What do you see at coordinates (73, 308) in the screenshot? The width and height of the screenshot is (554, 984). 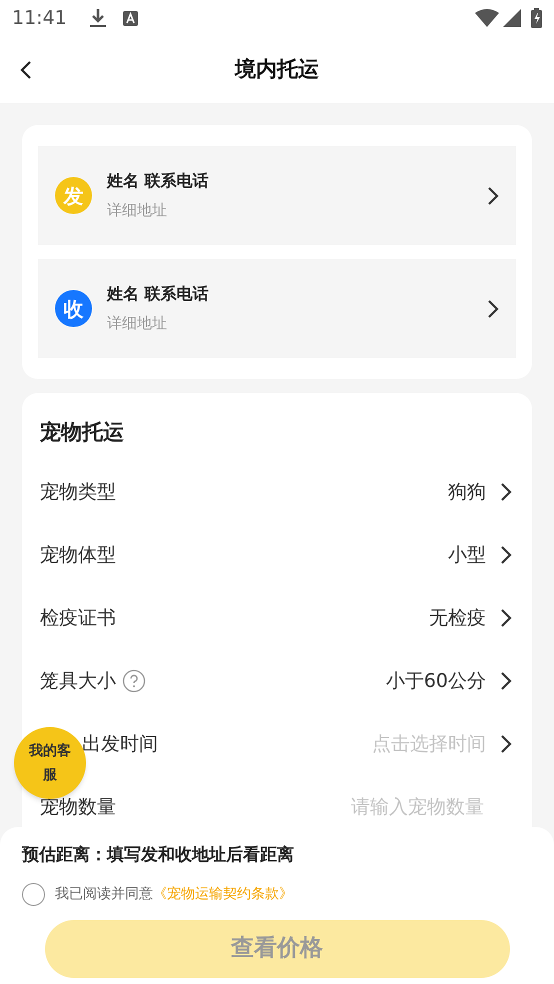 I see `contact-badge: 收` at bounding box center [73, 308].